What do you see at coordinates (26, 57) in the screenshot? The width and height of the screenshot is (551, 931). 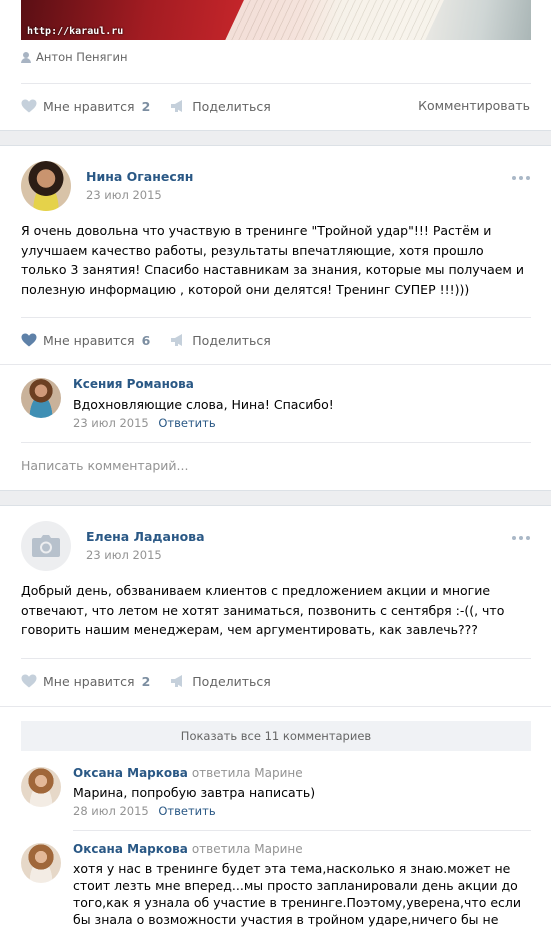 I see `user-icon` at bounding box center [26, 57].